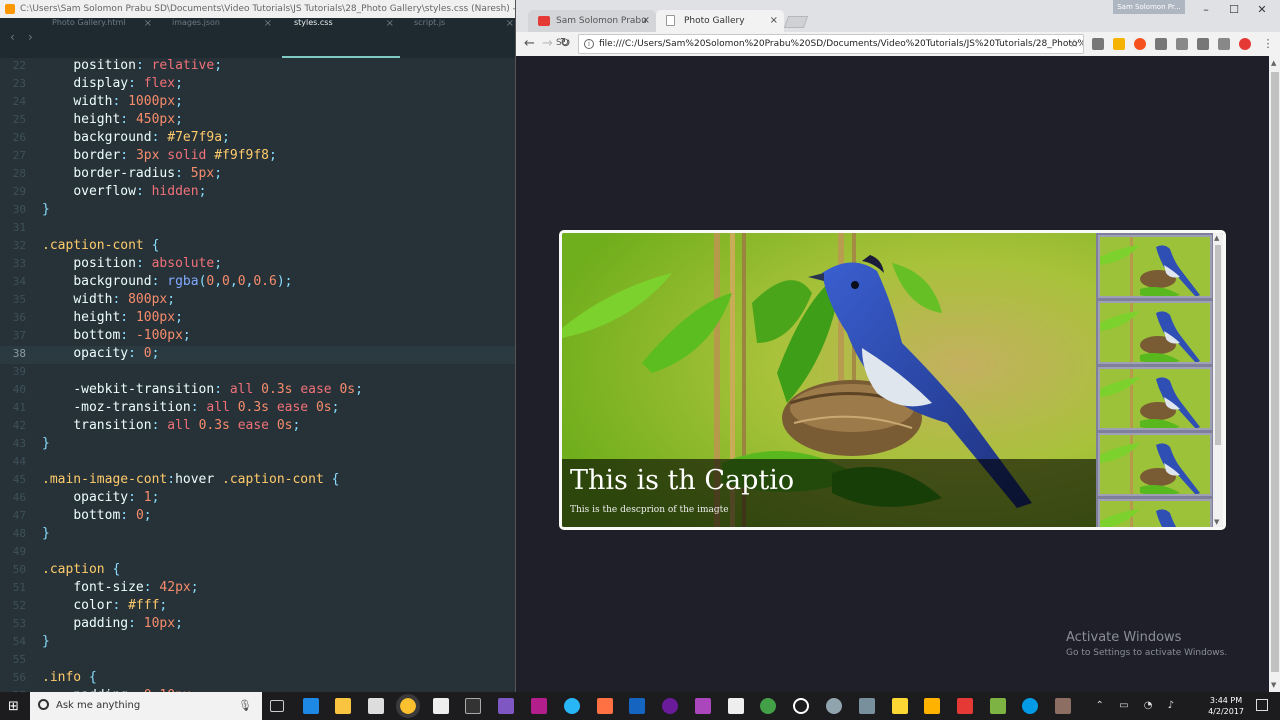  Describe the element at coordinates (257, 139) in the screenshot. I see `code-line: 26 background: #7e7f9a;` at that location.